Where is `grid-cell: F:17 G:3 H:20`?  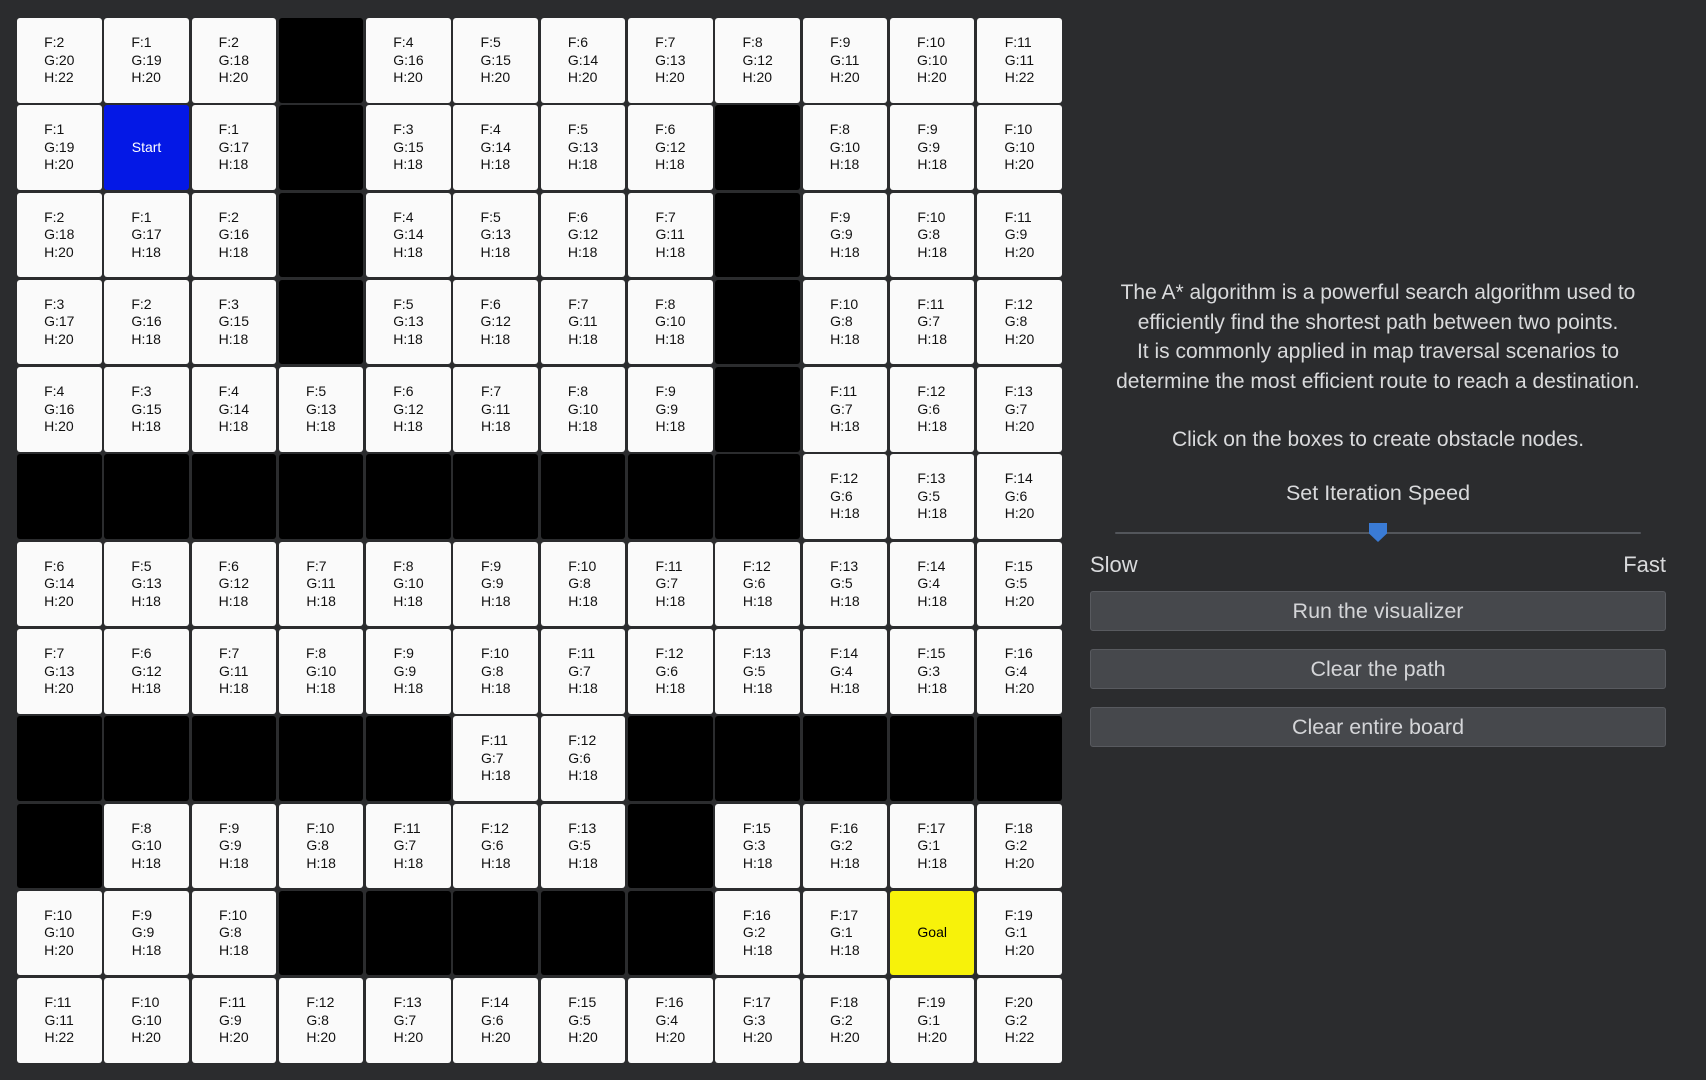
grid-cell: F:17 G:3 H:20 is located at coordinates (757, 1020).